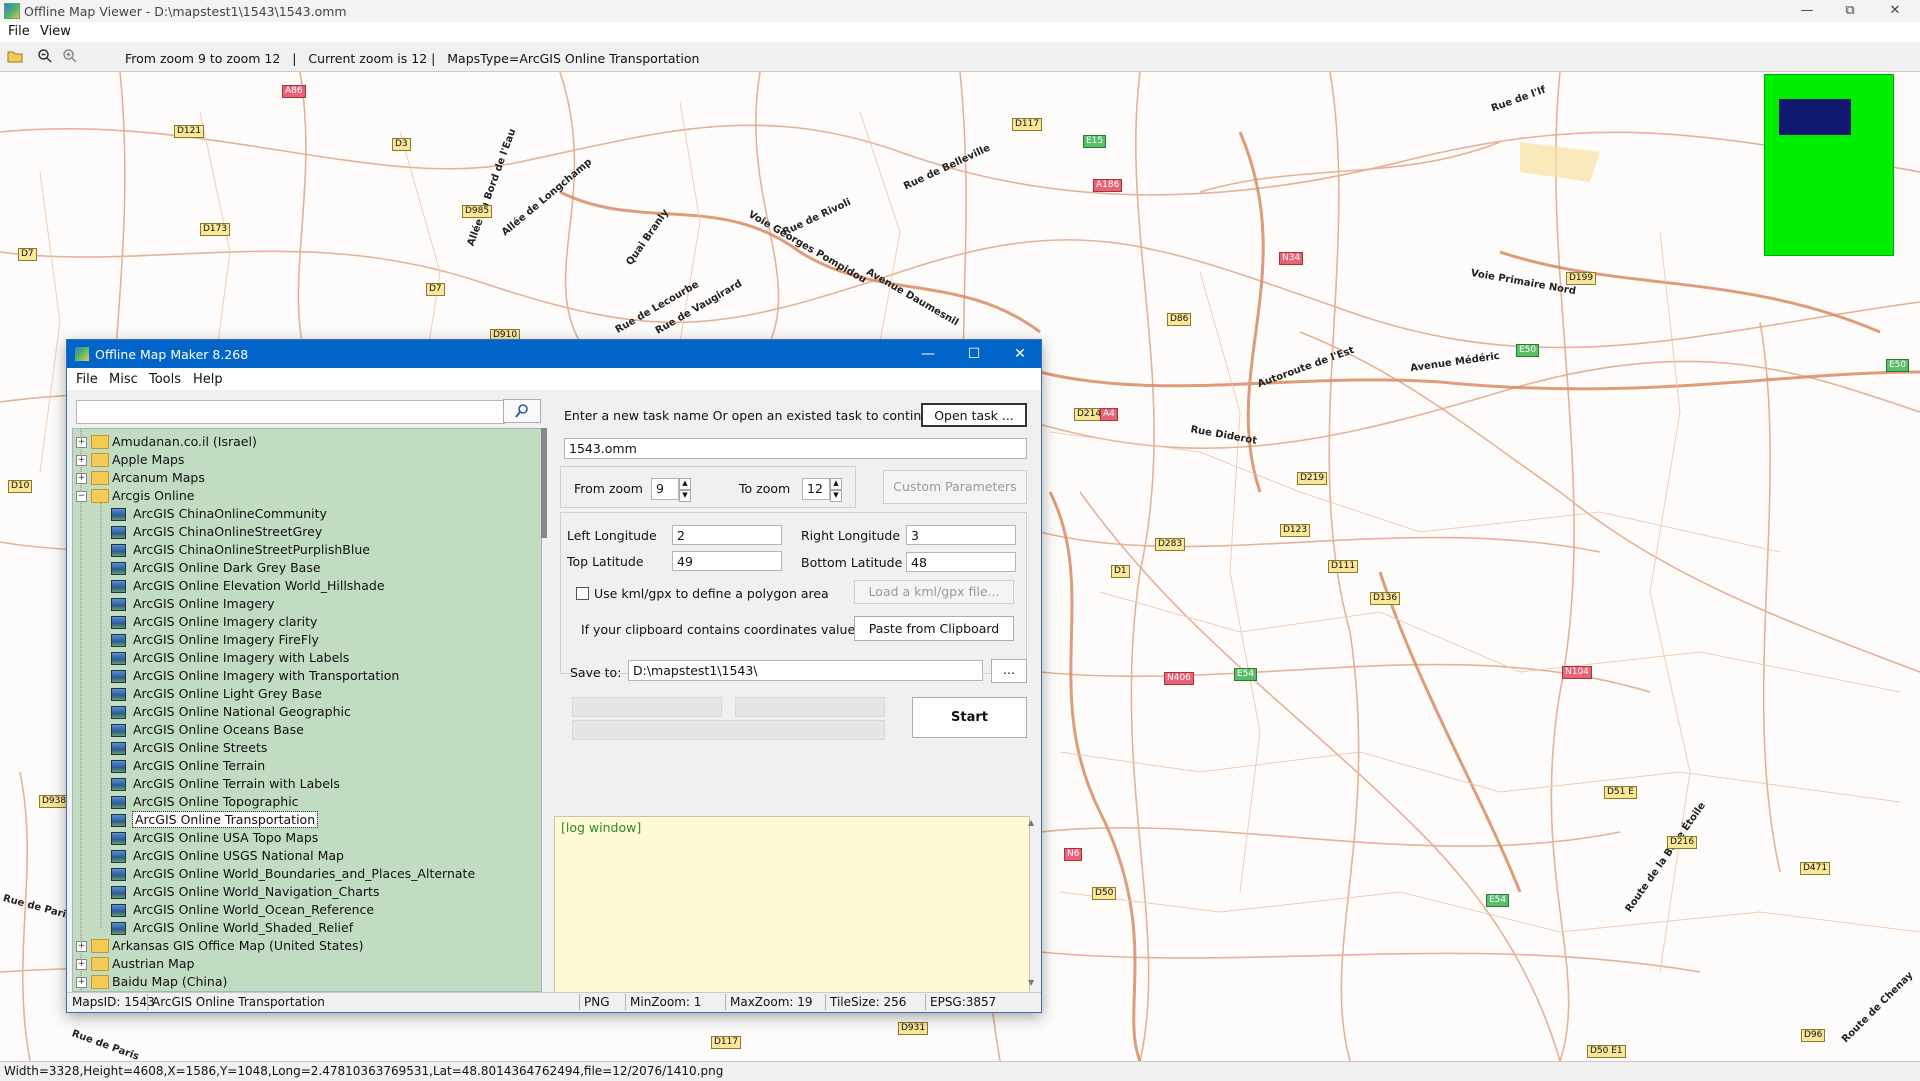 The height and width of the screenshot is (1081, 1920). What do you see at coordinates (238, 945) in the screenshot?
I see `tree-folder-label: Arkansas GIS Office Map (United States)` at bounding box center [238, 945].